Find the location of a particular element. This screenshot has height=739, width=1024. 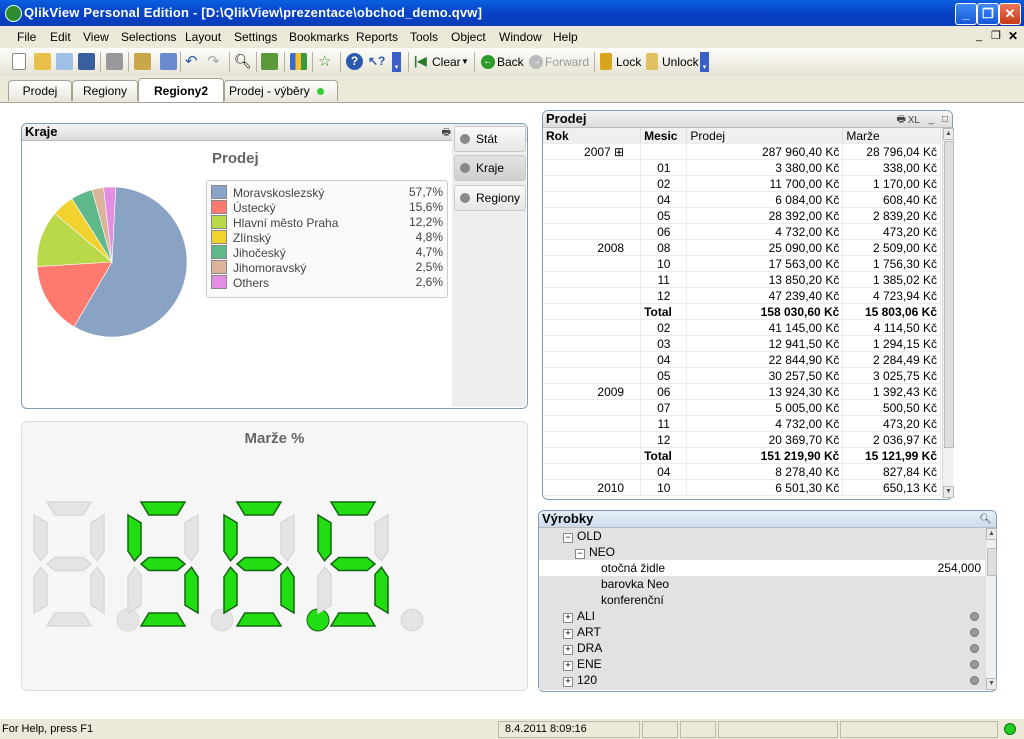

forward-button: Forward is located at coordinates (567, 62).